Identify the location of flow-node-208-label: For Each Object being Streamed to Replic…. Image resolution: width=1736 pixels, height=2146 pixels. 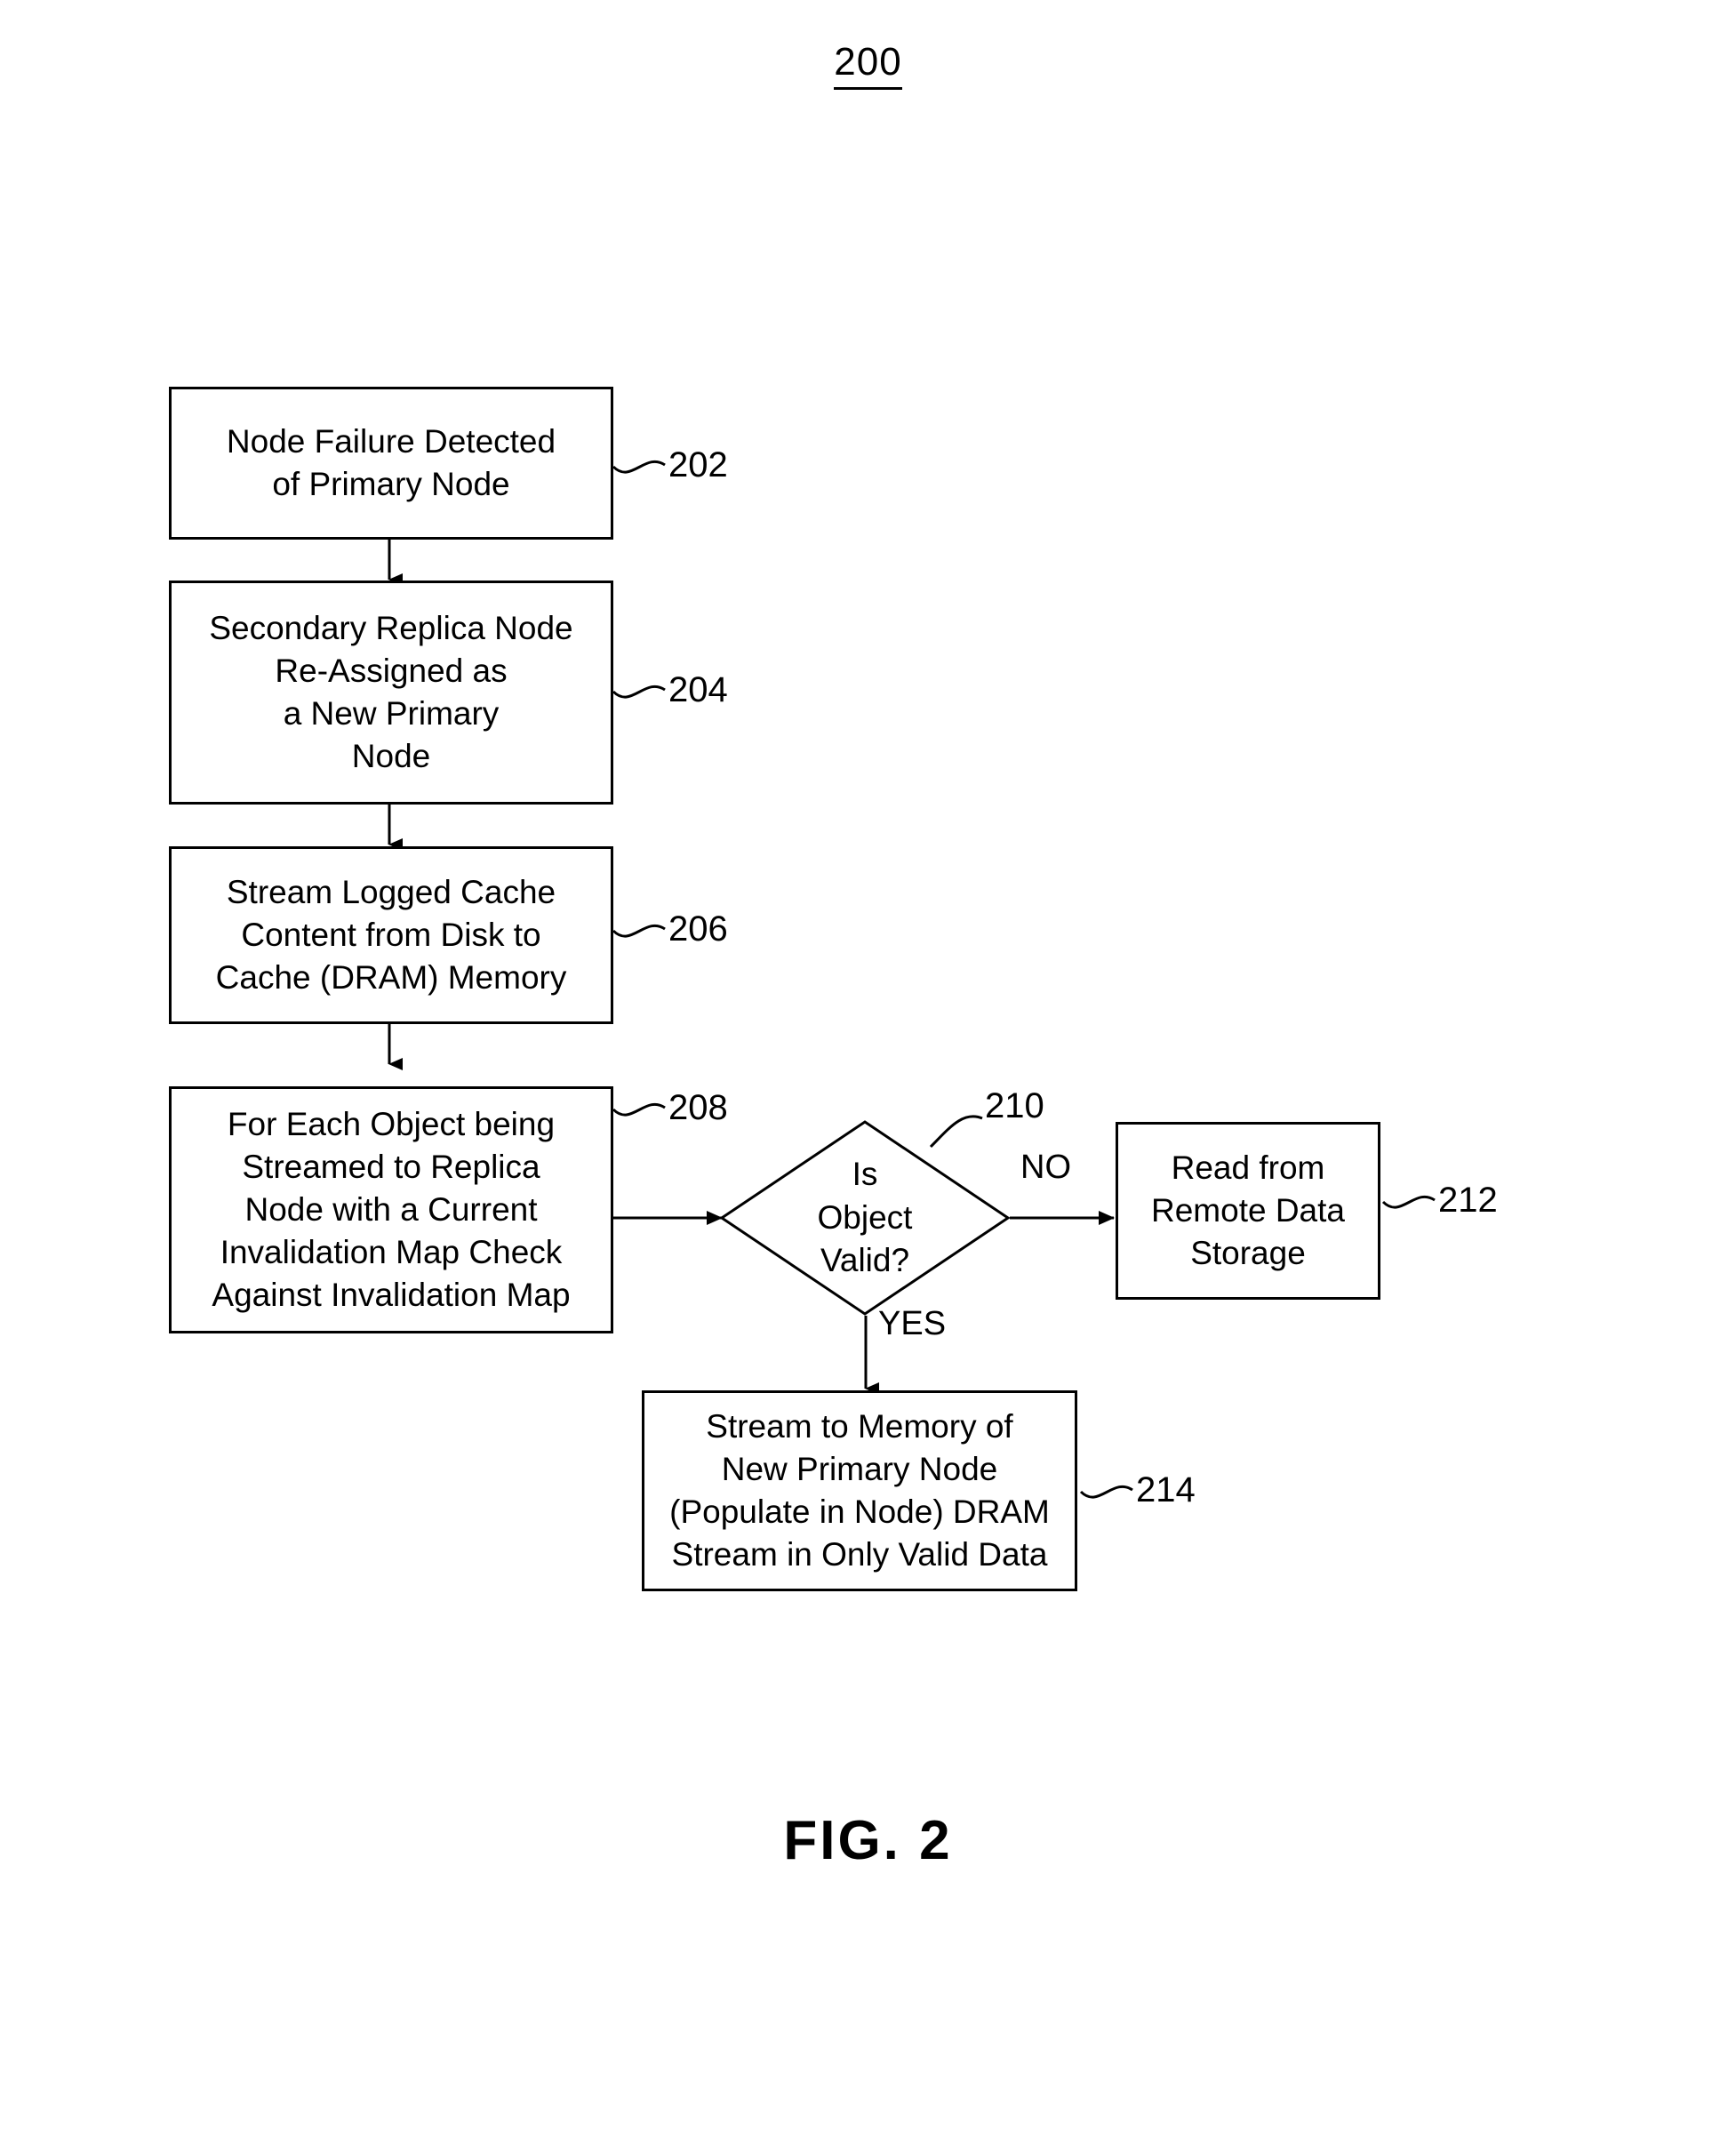
(391, 1209).